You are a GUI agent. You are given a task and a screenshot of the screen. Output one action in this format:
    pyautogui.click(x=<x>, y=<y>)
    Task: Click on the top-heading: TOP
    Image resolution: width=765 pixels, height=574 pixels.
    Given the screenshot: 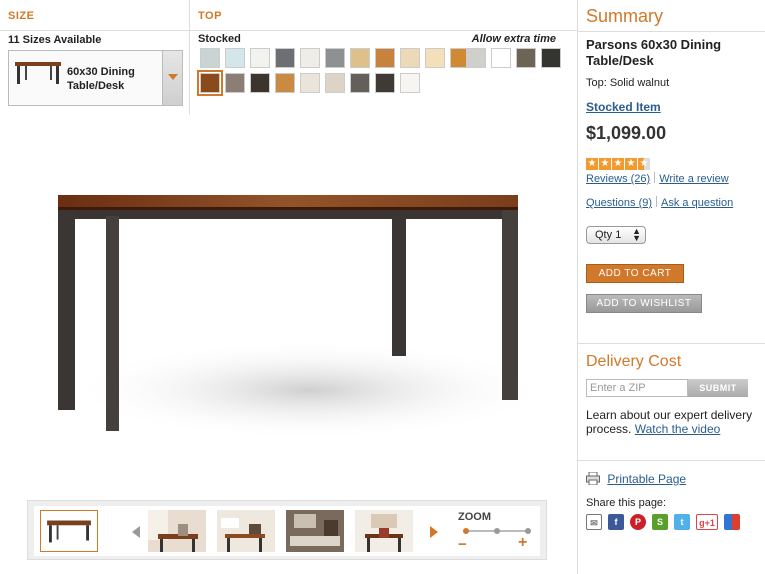 What is the action you would take?
    pyautogui.click(x=383, y=15)
    